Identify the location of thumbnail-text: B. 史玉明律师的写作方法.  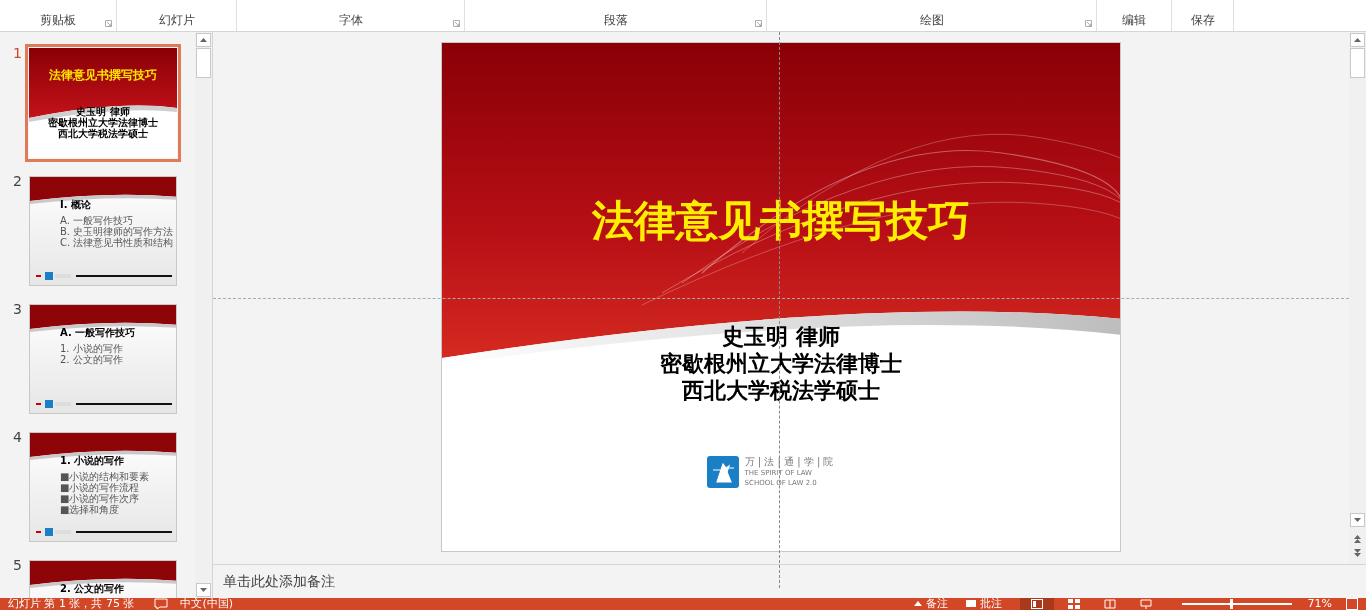
(117, 231).